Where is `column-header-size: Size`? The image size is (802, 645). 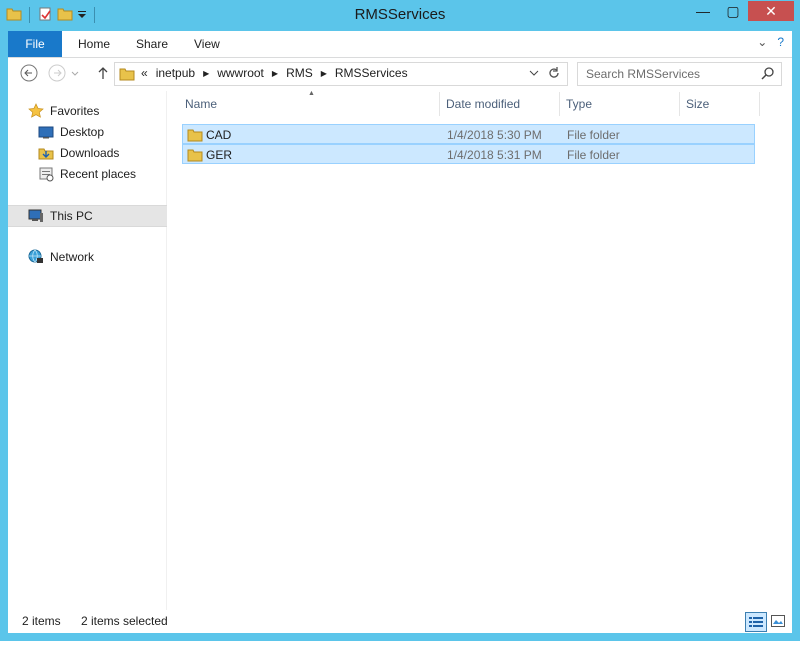
column-header-size: Size is located at coordinates (720, 104).